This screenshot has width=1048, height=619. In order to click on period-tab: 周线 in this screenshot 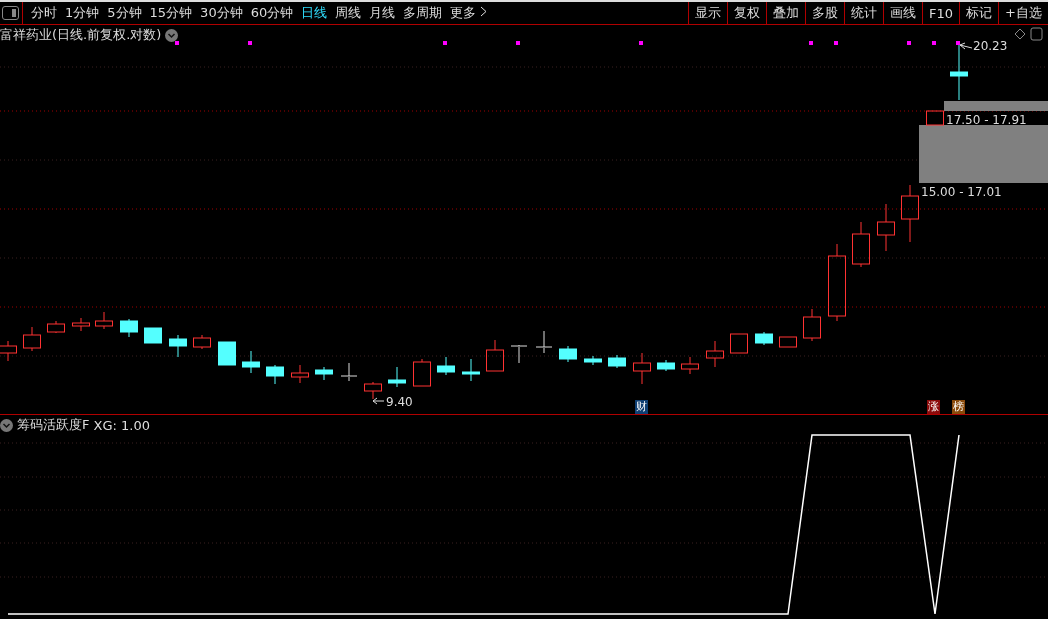, I will do `click(348, 13)`.